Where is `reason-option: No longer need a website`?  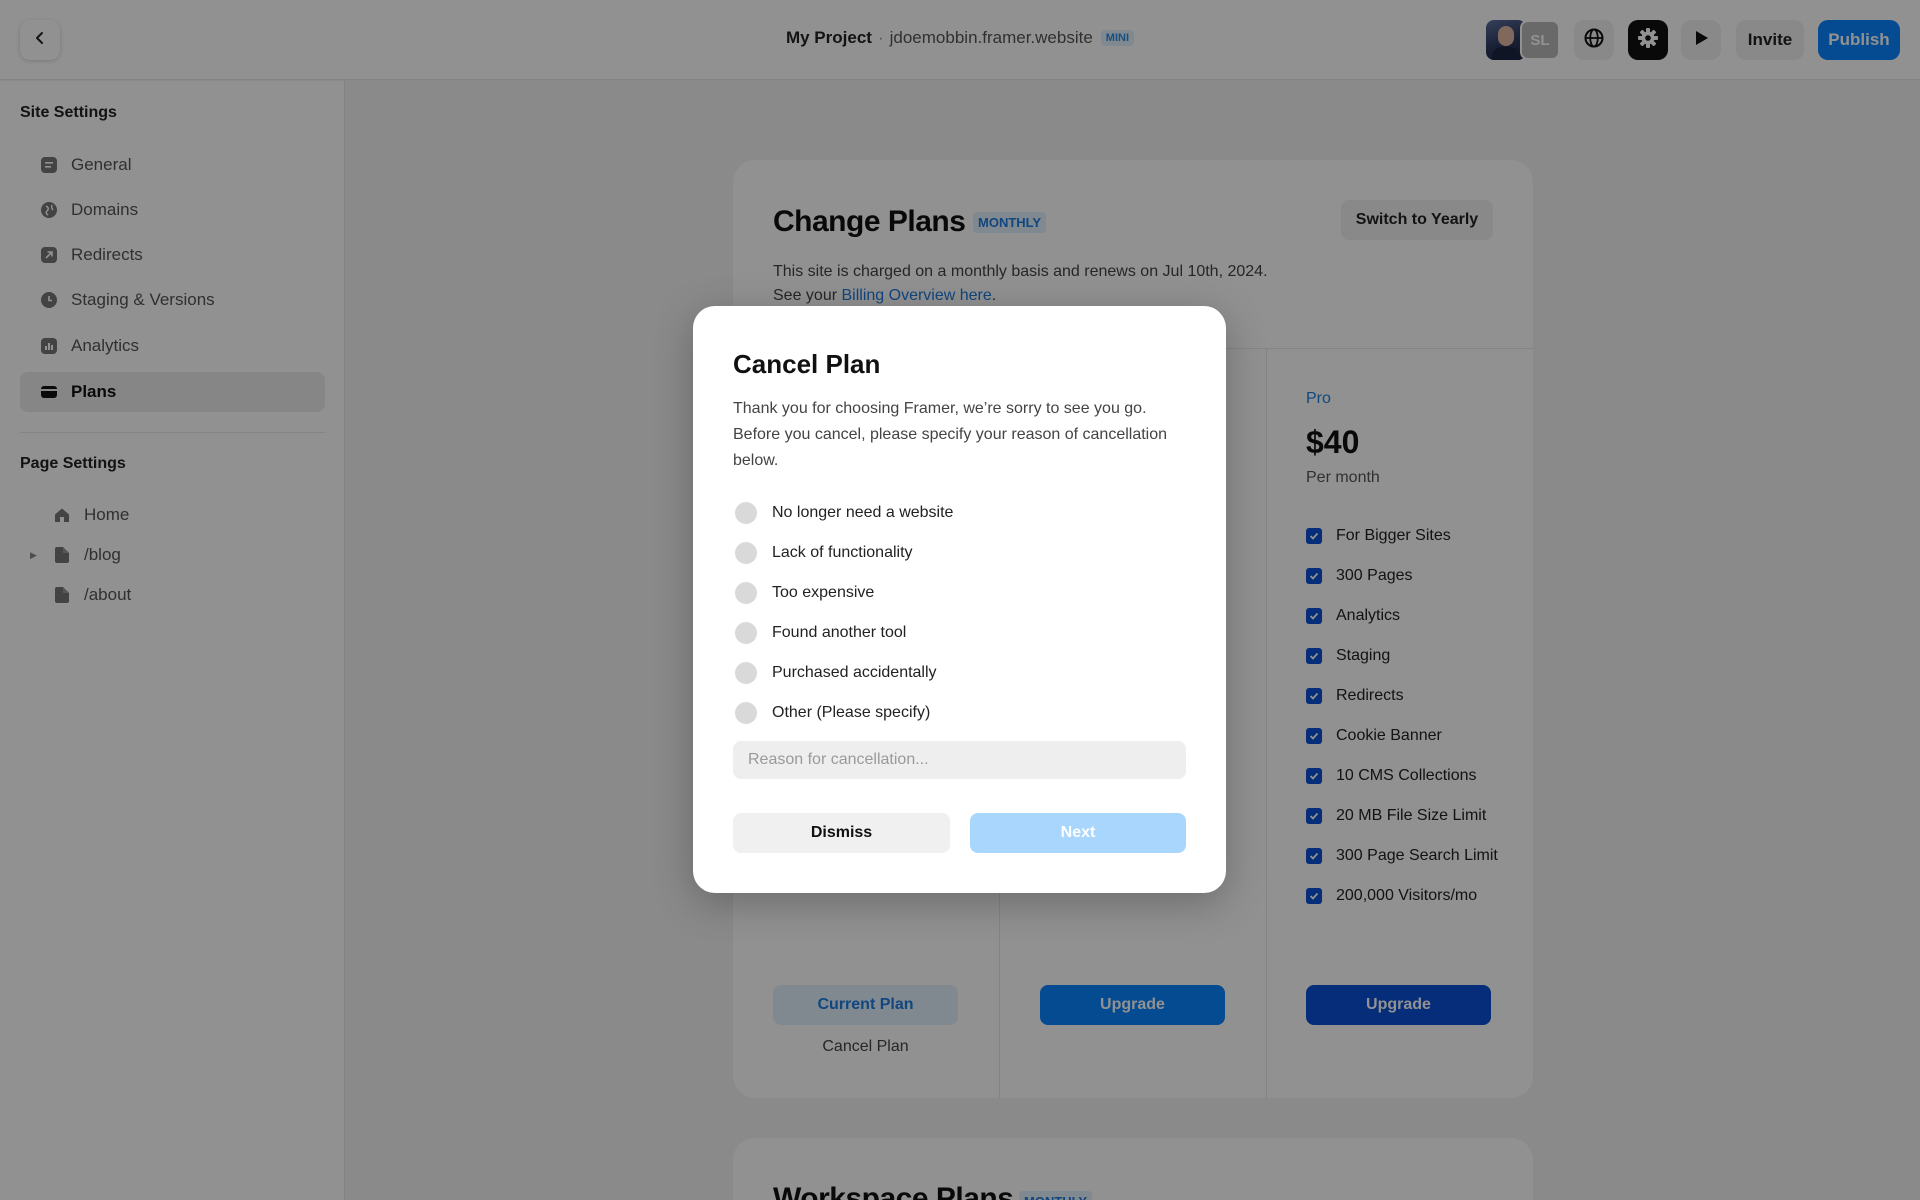 reason-option: No longer need a website is located at coordinates (843, 513).